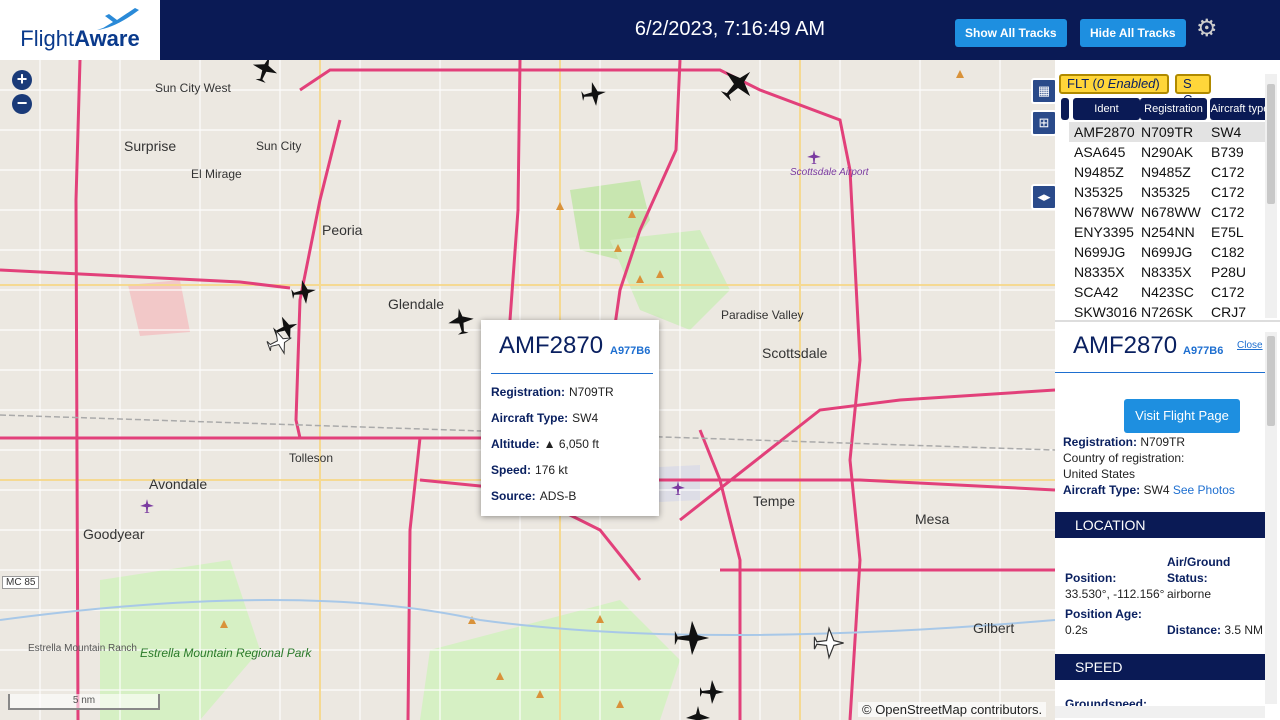  Describe the element at coordinates (1167, 252) in the screenshot. I see `table-row: N699JG N699JG C182` at that location.